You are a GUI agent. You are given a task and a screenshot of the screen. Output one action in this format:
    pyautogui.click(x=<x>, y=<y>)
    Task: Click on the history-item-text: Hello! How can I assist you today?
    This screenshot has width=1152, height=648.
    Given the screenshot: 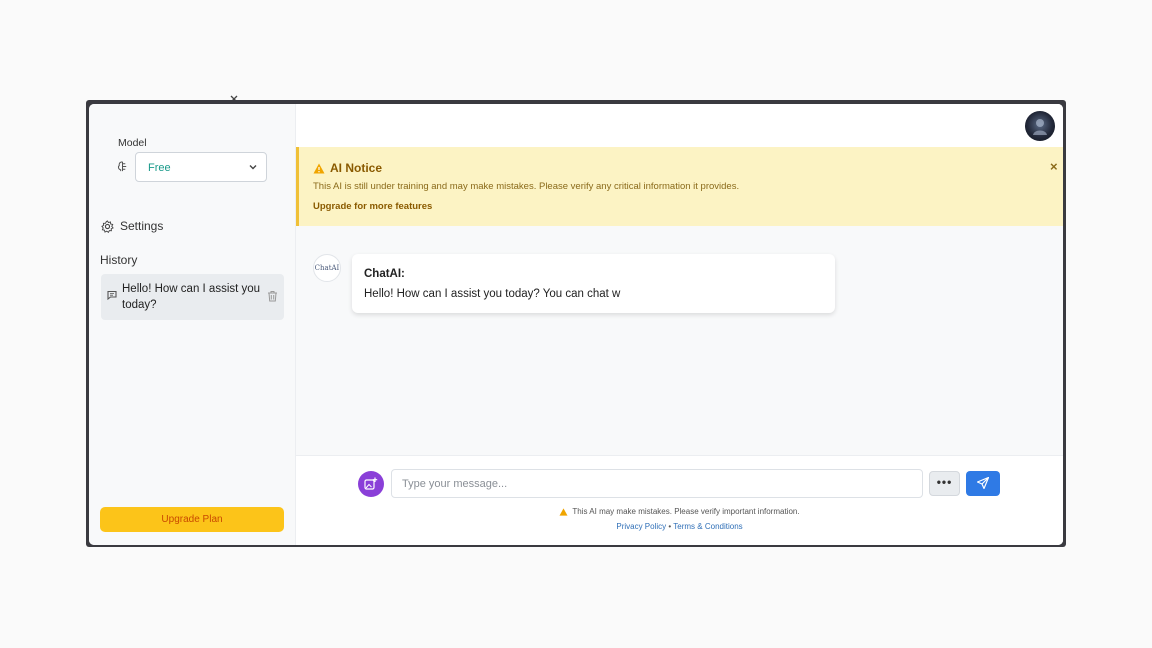 What is the action you would take?
    pyautogui.click(x=191, y=297)
    